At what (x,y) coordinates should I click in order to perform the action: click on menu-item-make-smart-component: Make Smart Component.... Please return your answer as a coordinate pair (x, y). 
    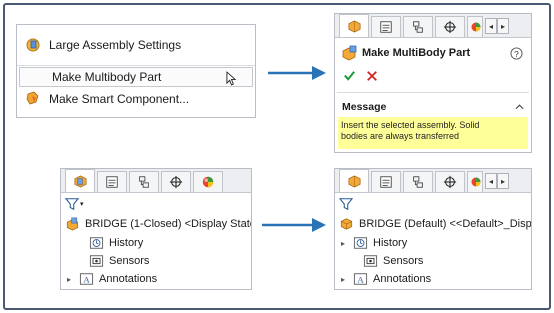
    Looking at the image, I should click on (136, 99).